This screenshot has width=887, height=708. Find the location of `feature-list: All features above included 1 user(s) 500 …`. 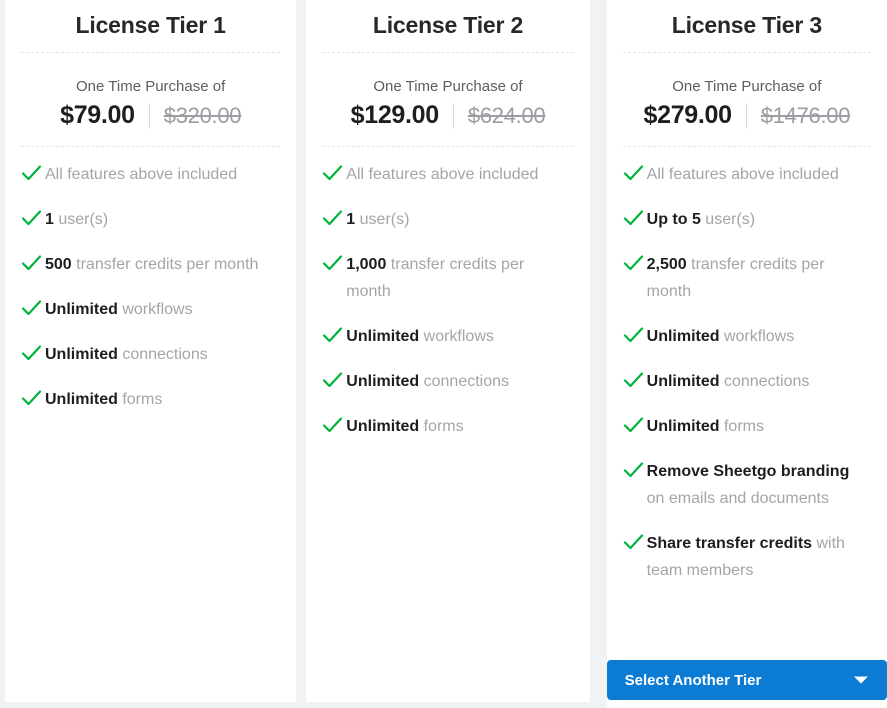

feature-list: All features above included 1 user(s) 500 … is located at coordinates (150, 280).